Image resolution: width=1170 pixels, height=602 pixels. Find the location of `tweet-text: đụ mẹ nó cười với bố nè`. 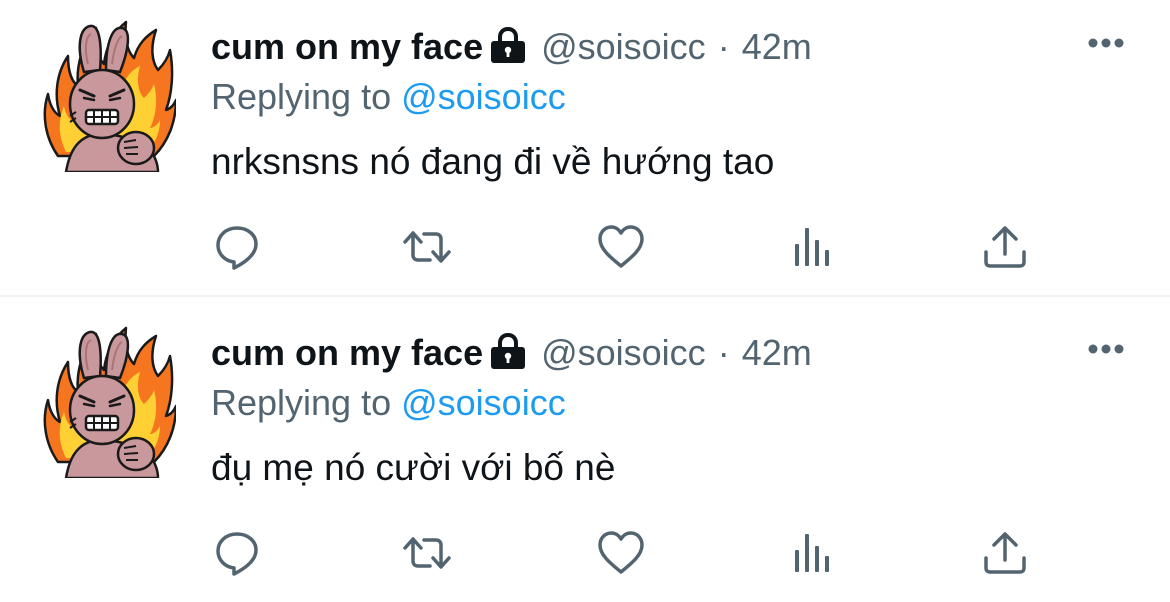

tweet-text: đụ mẹ nó cười với bố nè is located at coordinates (413, 467).